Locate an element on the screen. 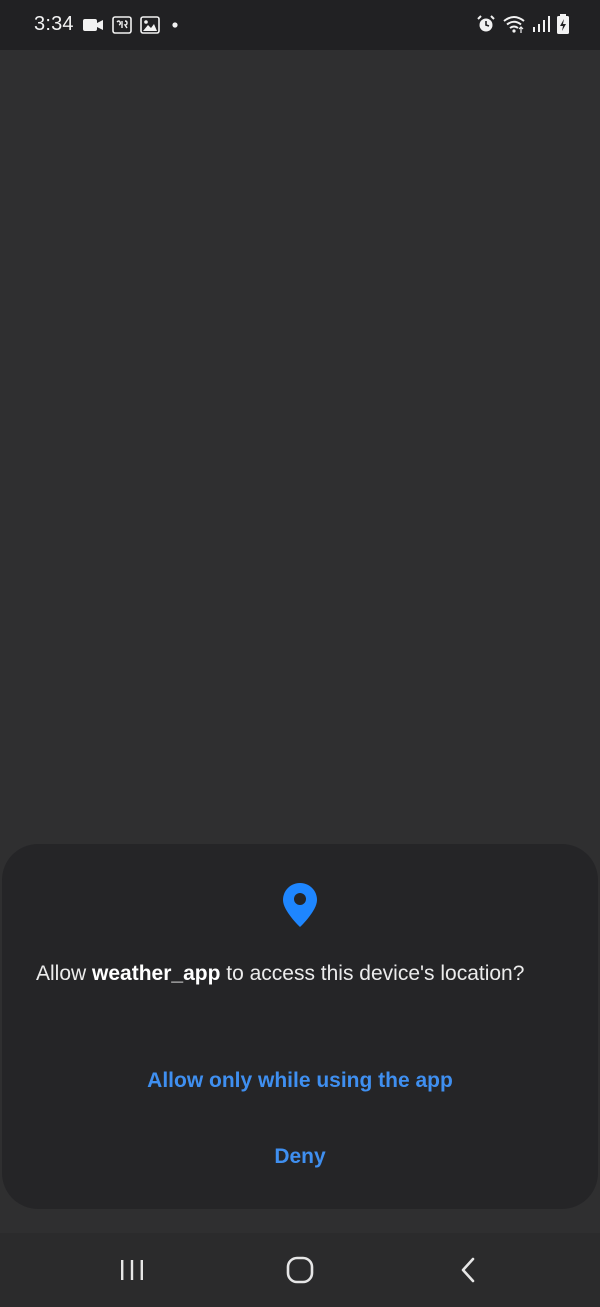  wifi-icon is located at coordinates (514, 24).